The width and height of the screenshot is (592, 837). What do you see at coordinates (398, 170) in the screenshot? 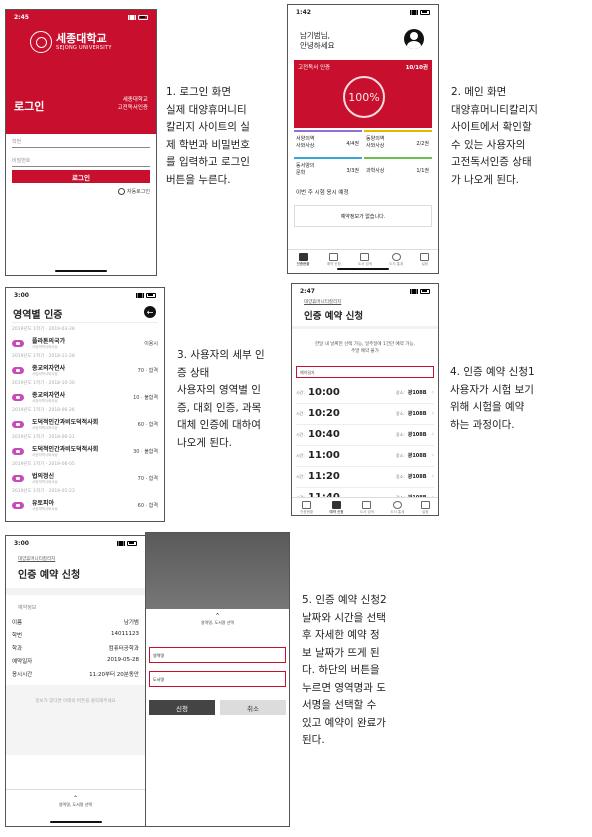
I see `category-science: 과학사상 1/1권` at bounding box center [398, 170].